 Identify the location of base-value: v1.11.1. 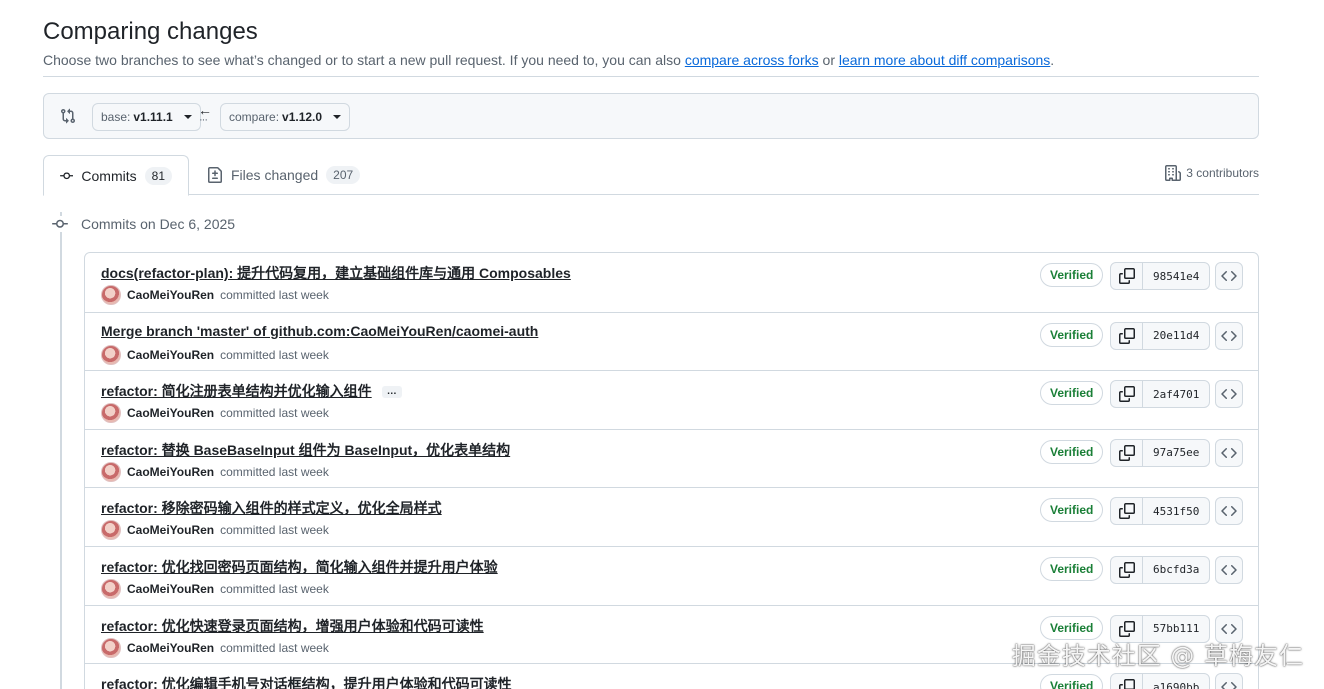
(153, 117).